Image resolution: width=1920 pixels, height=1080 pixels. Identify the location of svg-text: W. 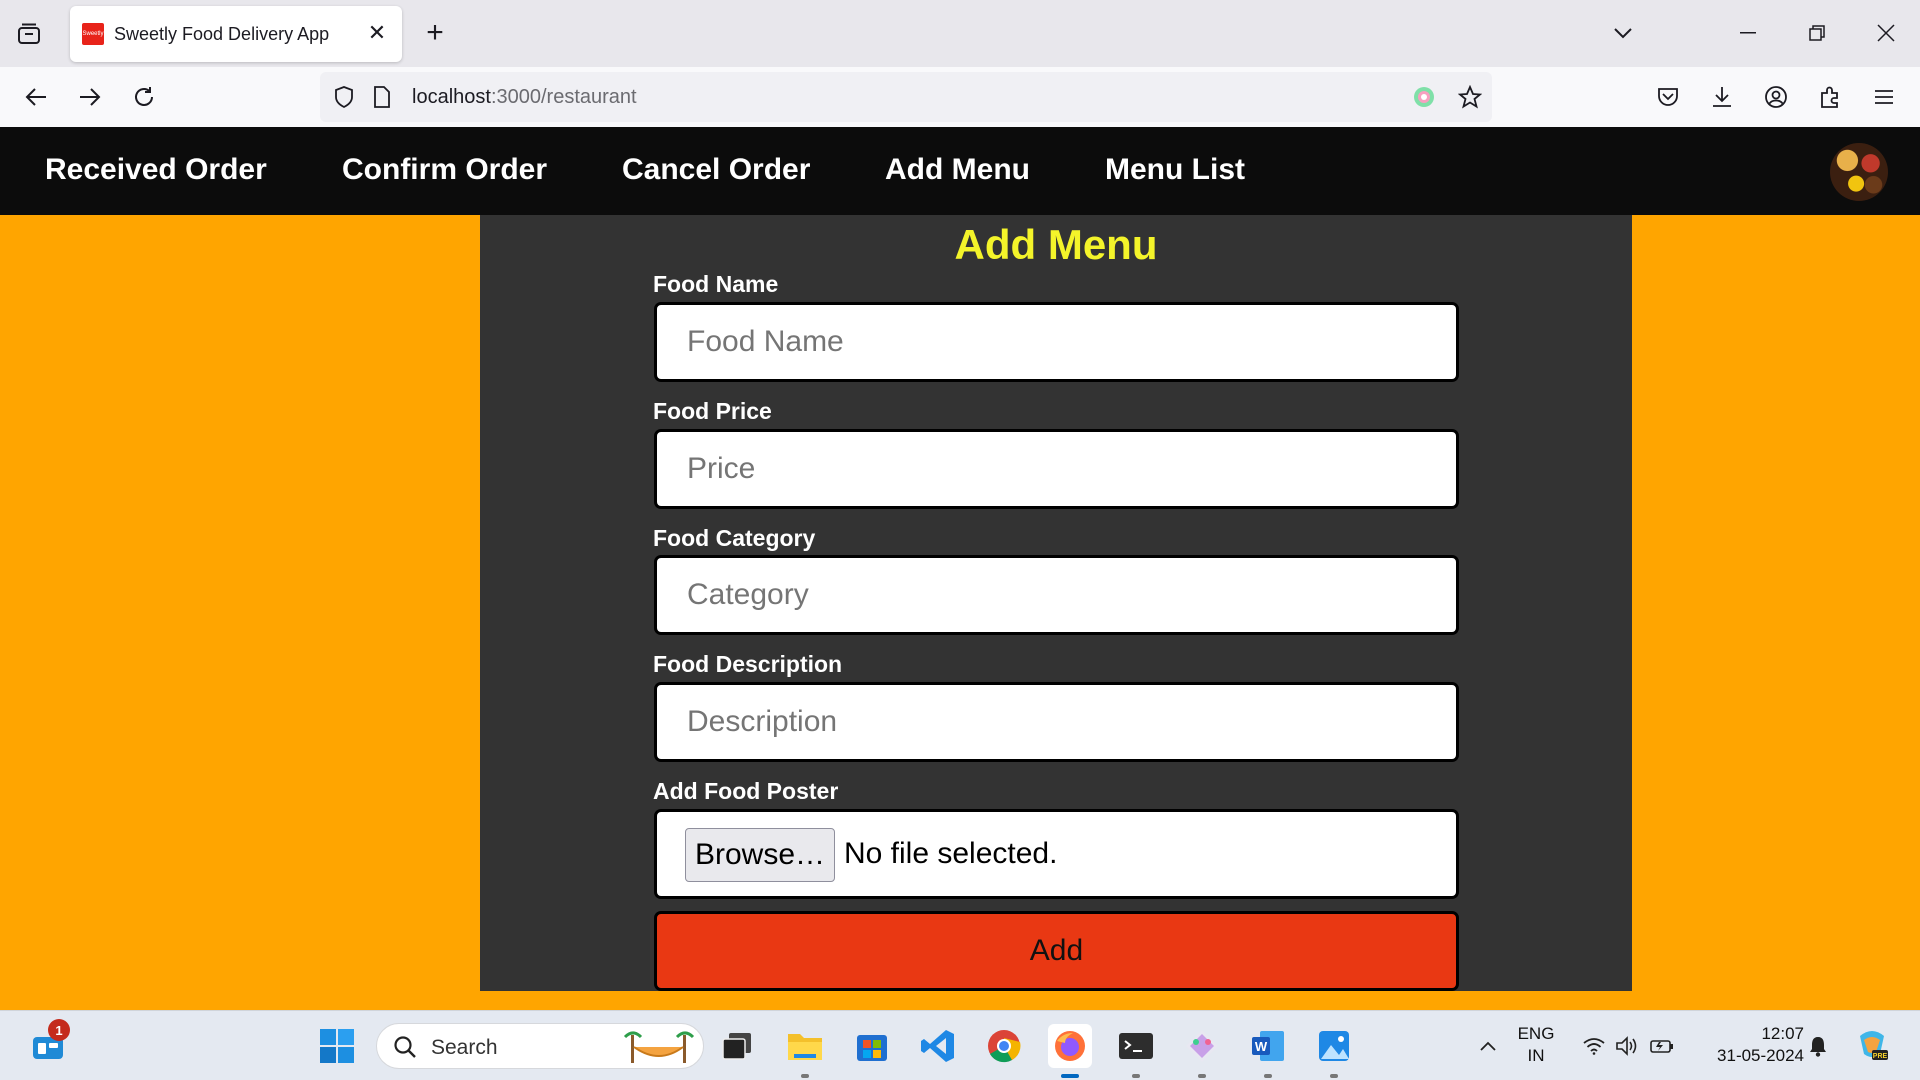
(1261, 1046).